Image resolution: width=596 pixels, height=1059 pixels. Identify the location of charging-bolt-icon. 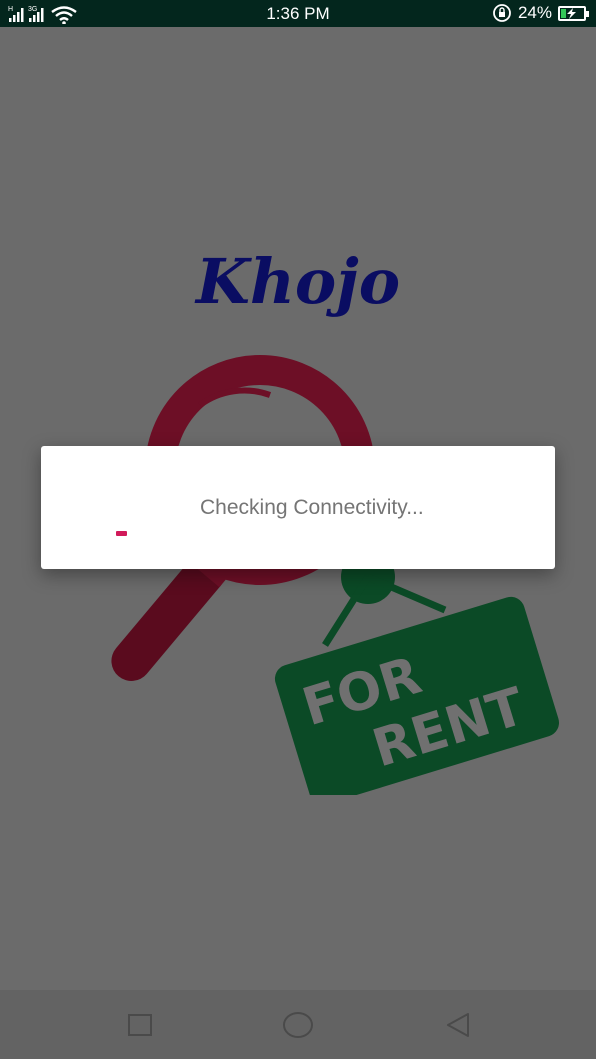
(571, 13).